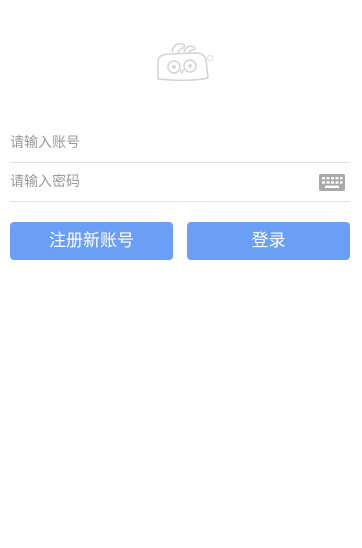 Image resolution: width=362 pixels, height=548 pixels. What do you see at coordinates (332, 182) in the screenshot?
I see `keyboard-icon` at bounding box center [332, 182].